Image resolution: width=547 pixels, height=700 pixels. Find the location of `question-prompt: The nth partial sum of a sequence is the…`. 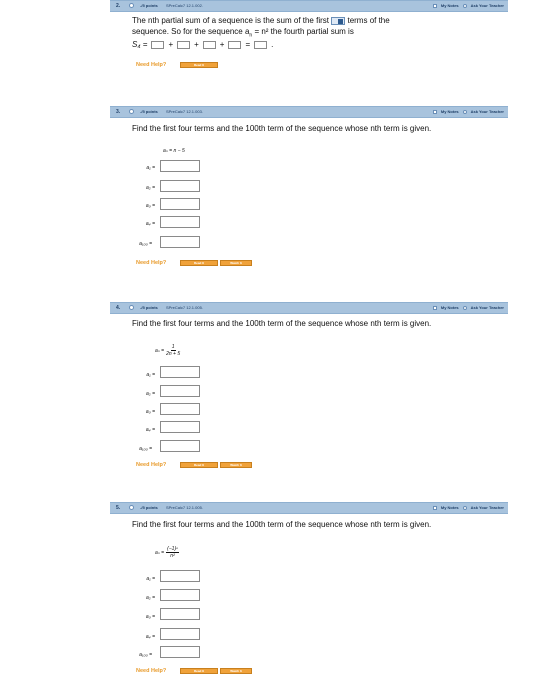

question-prompt: The nth partial sum of a sequence is the… is located at coordinates (261, 27).